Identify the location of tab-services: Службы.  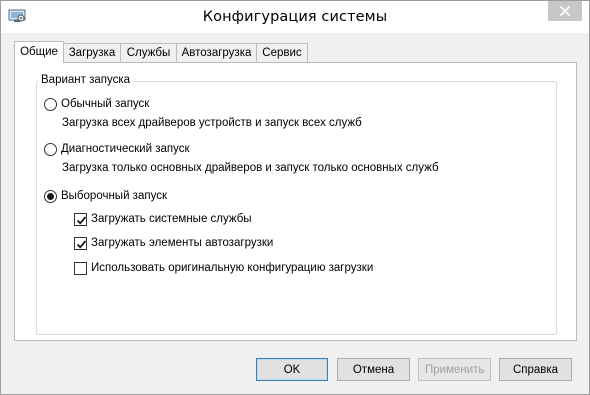
(148, 52).